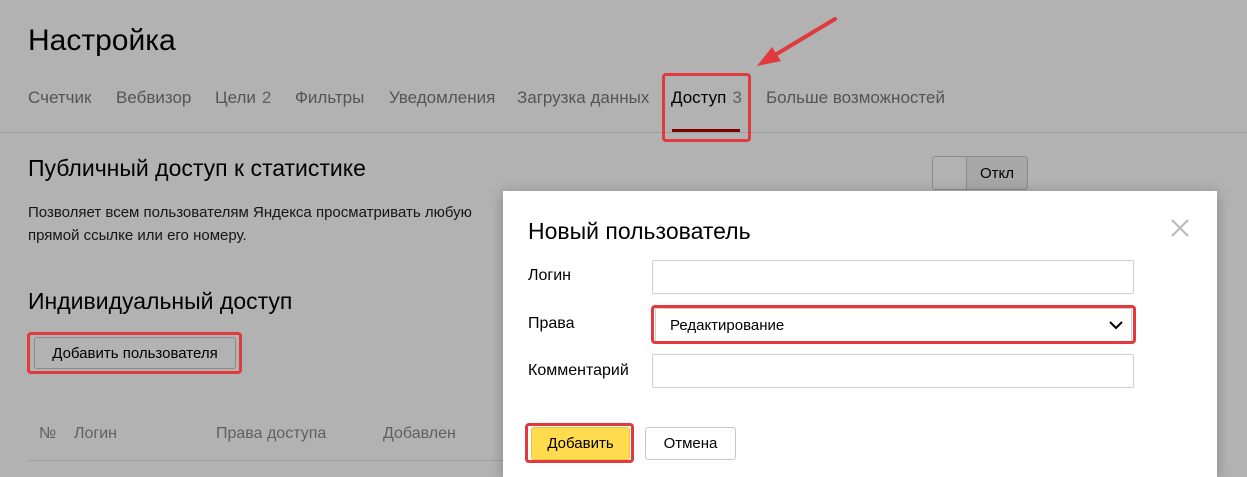 The height and width of the screenshot is (477, 1247). Describe the element at coordinates (550, 275) in the screenshot. I see `login-label: Логин` at that location.